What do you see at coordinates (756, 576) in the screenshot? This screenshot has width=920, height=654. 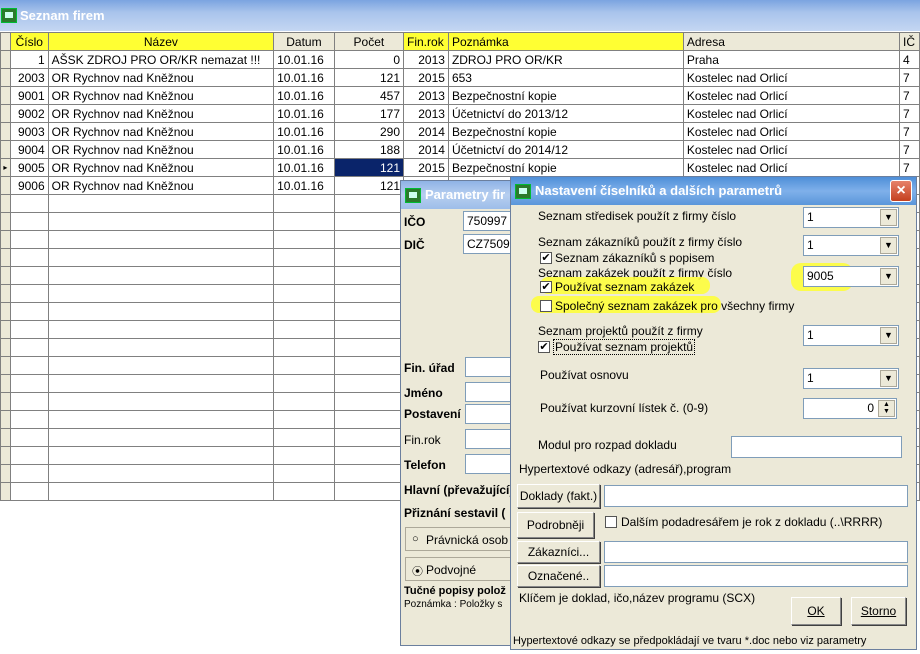 I see `oznacene-field` at bounding box center [756, 576].